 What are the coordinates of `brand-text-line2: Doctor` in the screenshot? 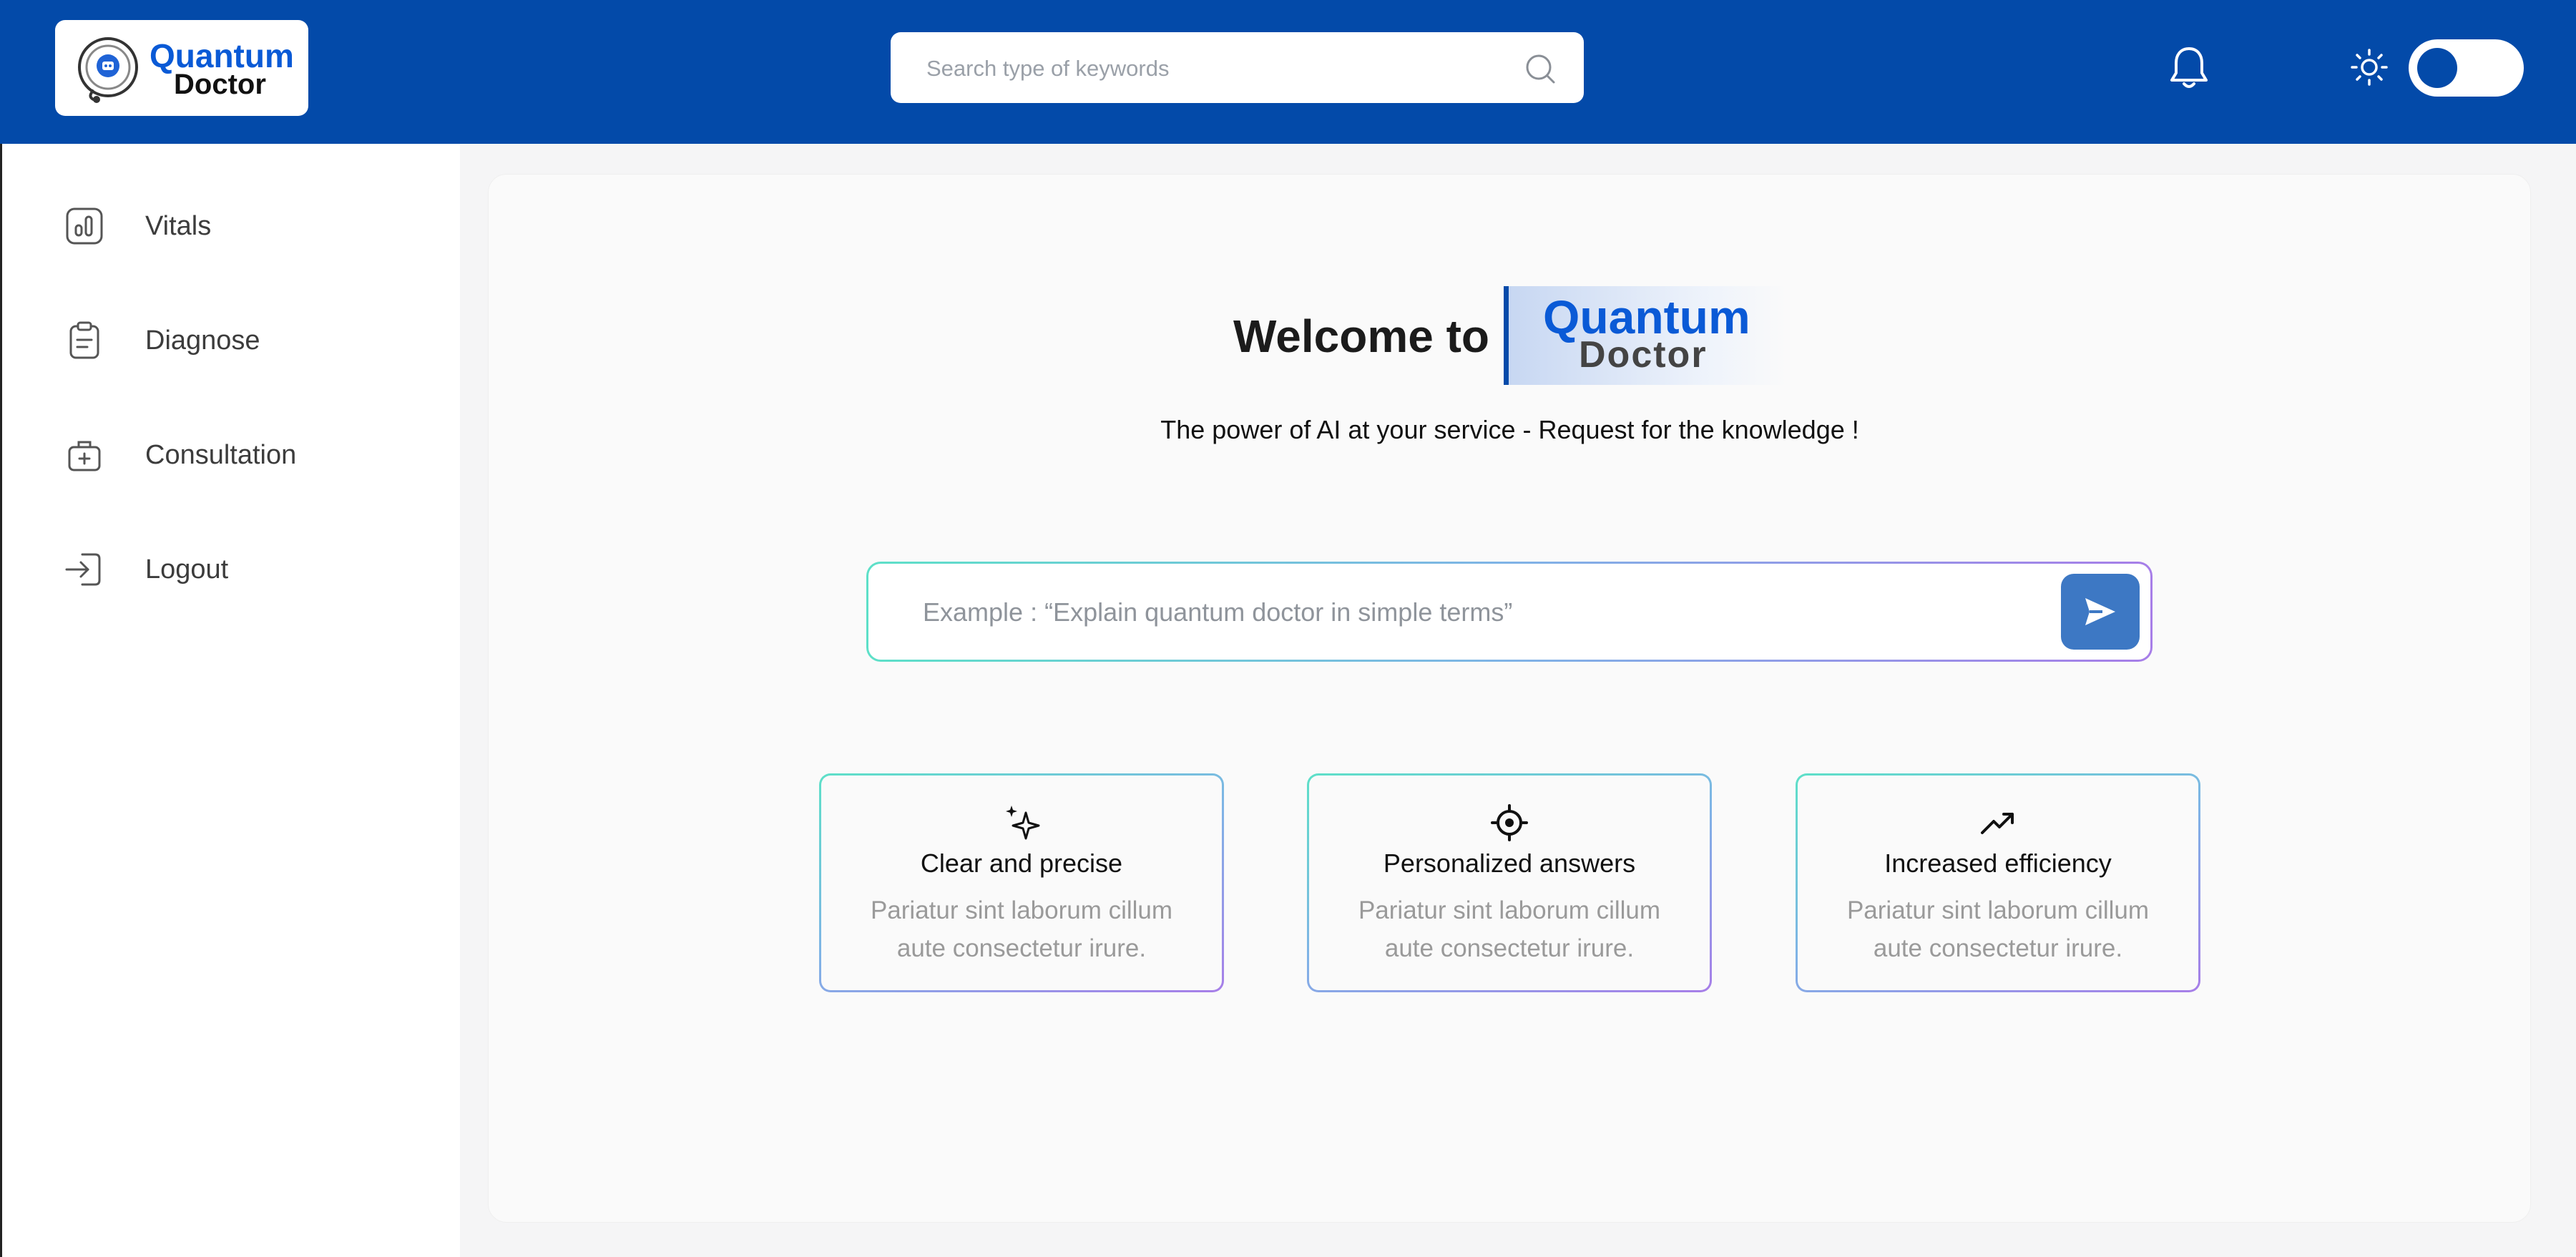 It's located at (1643, 355).